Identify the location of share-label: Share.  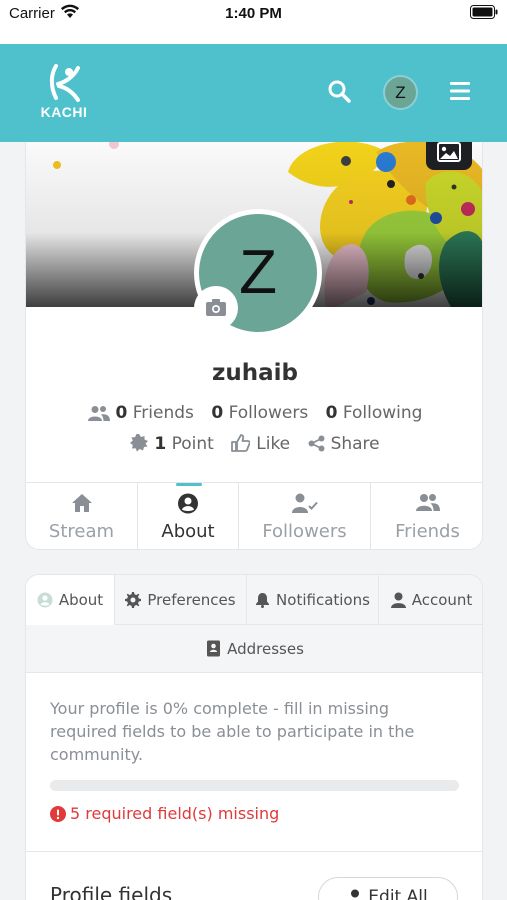
(355, 444).